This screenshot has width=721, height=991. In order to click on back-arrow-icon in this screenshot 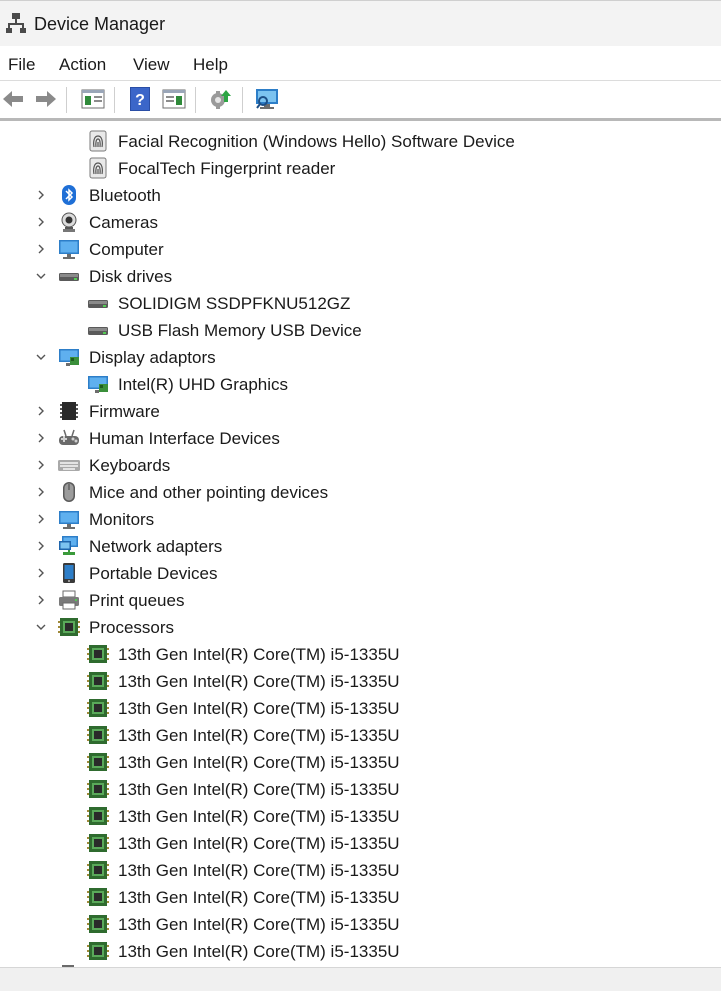, I will do `click(13, 99)`.